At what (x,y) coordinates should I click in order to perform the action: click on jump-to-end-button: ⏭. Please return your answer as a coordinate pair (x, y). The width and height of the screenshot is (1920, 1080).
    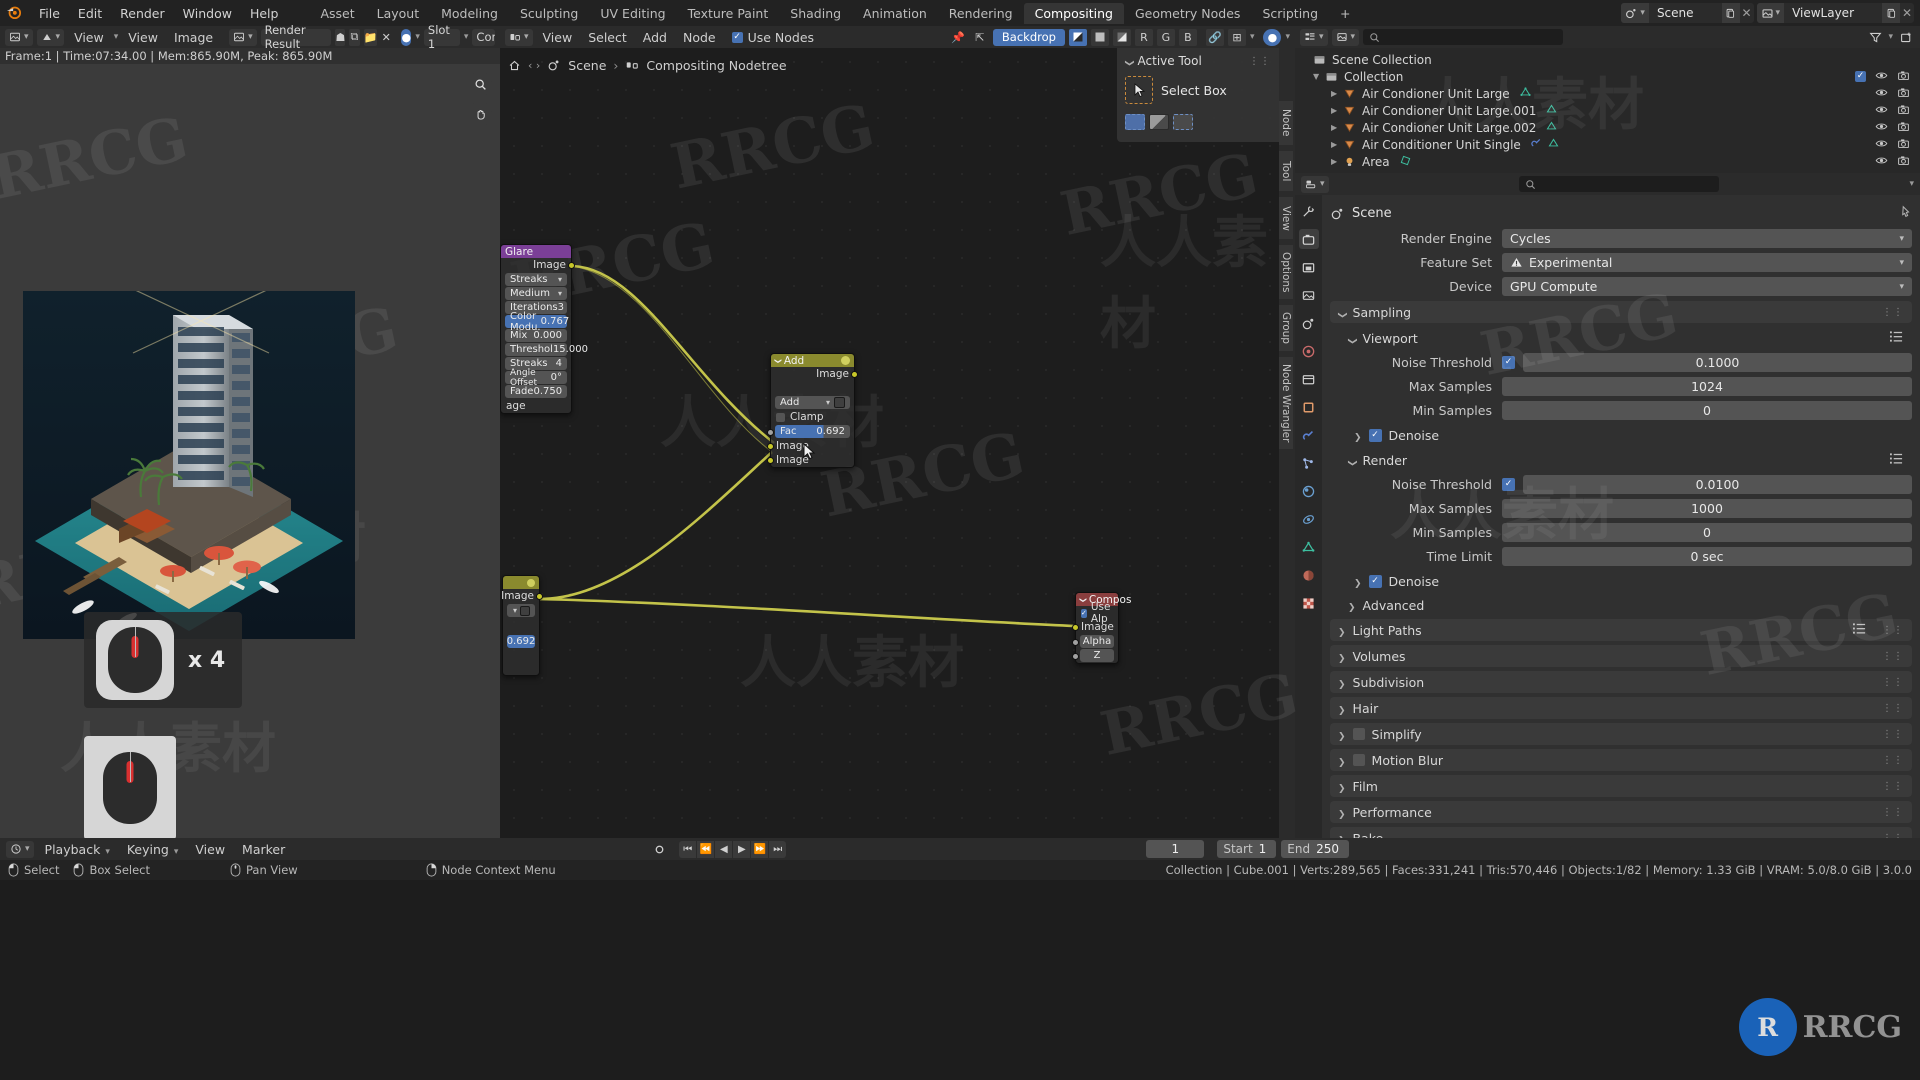
    Looking at the image, I should click on (778, 849).